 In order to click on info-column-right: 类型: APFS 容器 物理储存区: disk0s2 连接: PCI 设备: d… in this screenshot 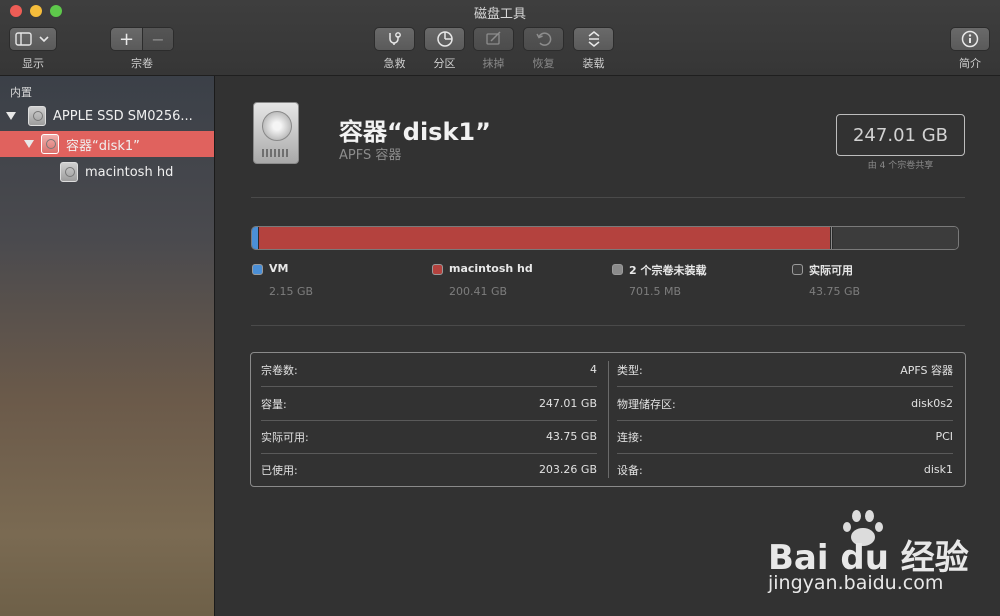, I will do `click(790, 419)`.